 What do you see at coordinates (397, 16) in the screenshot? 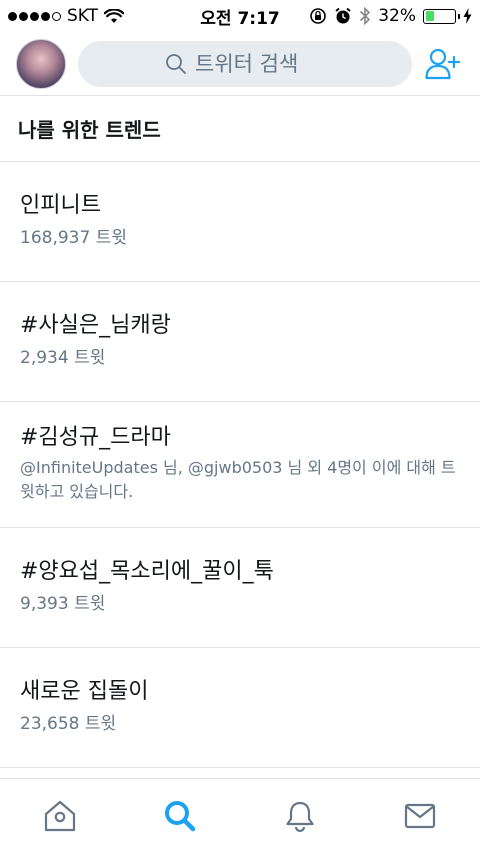
I see `battery-percent: 32%` at bounding box center [397, 16].